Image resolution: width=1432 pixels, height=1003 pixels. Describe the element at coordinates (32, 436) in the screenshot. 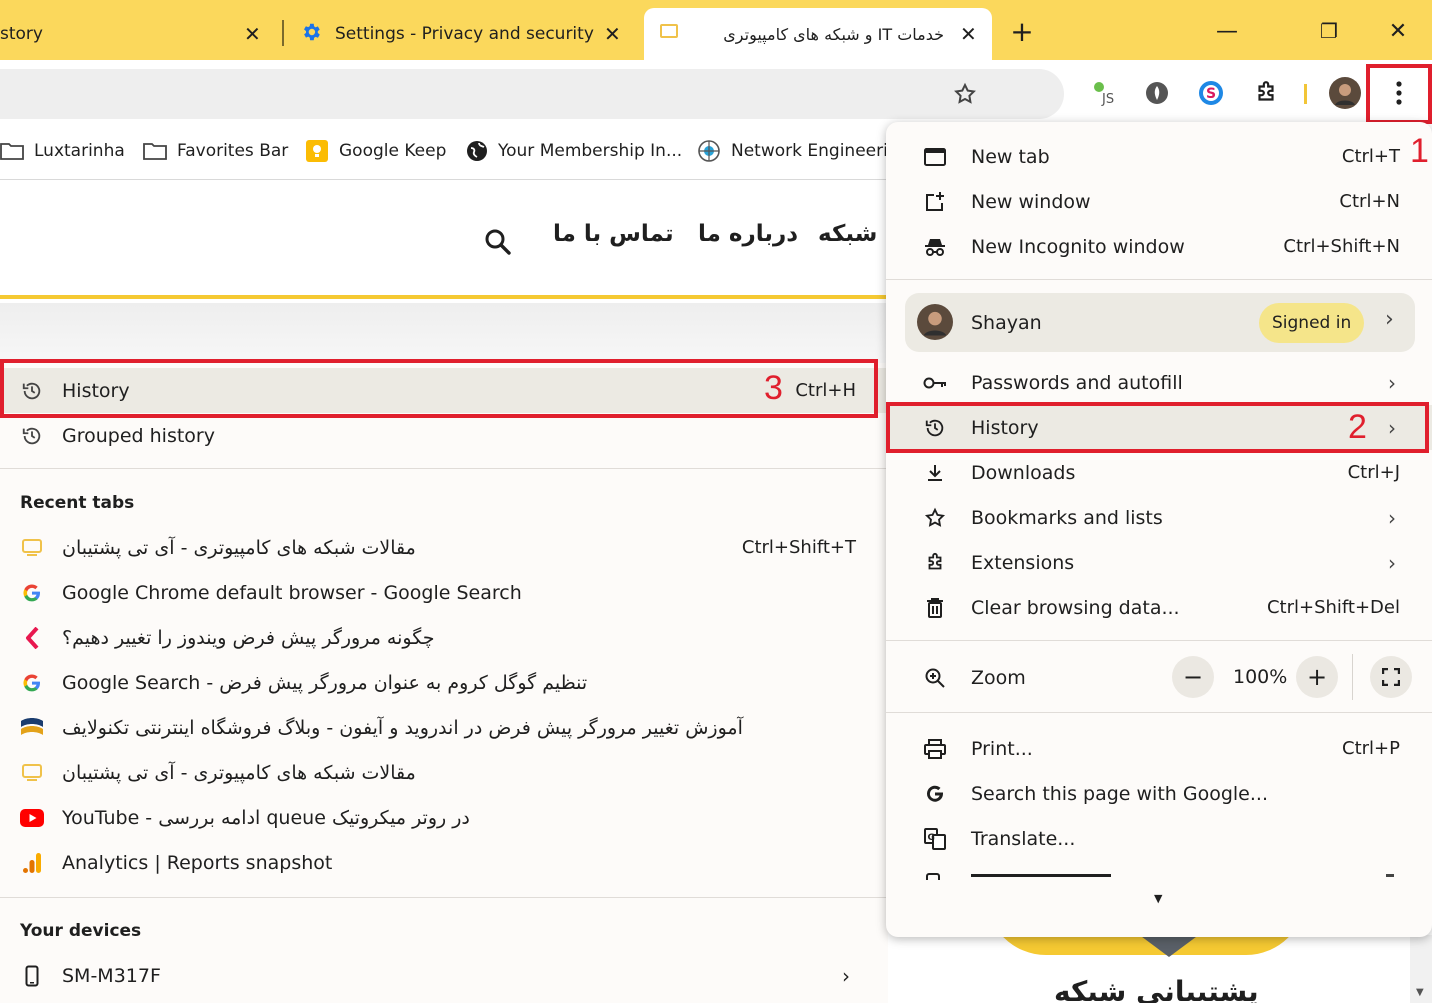

I see `history-icon` at that location.